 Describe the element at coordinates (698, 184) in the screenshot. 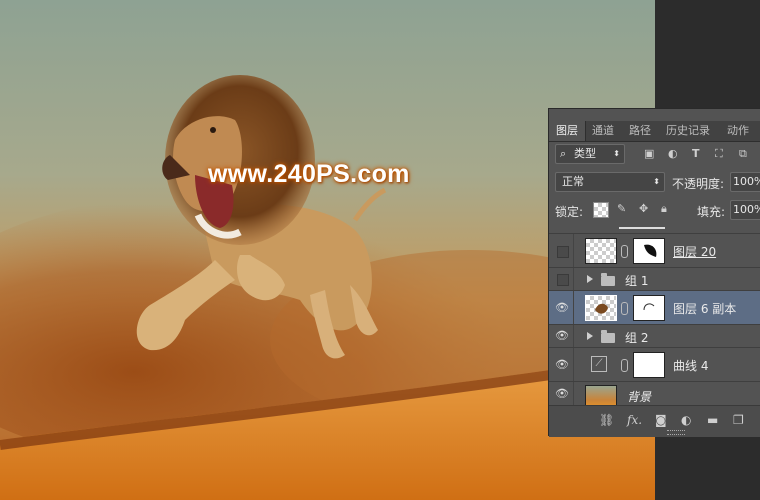

I see `opacity-label: 不透明度:` at that location.